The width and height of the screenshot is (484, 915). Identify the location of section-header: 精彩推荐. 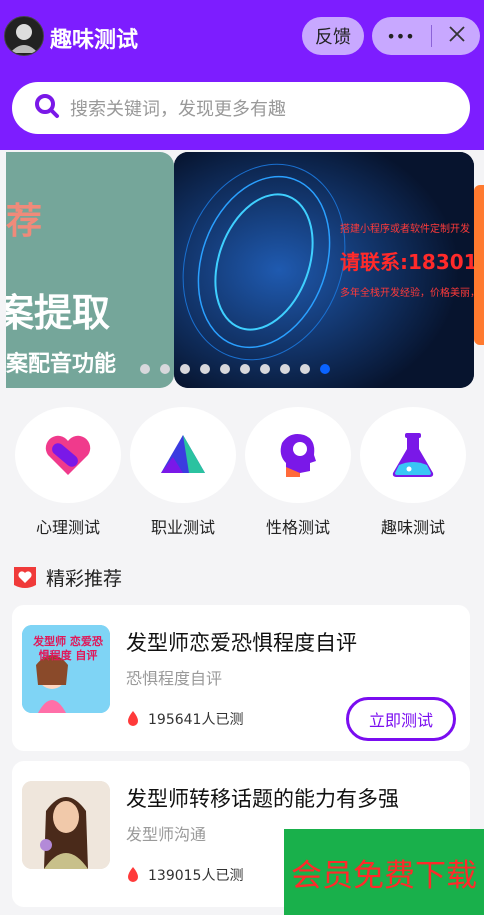
(67, 577).